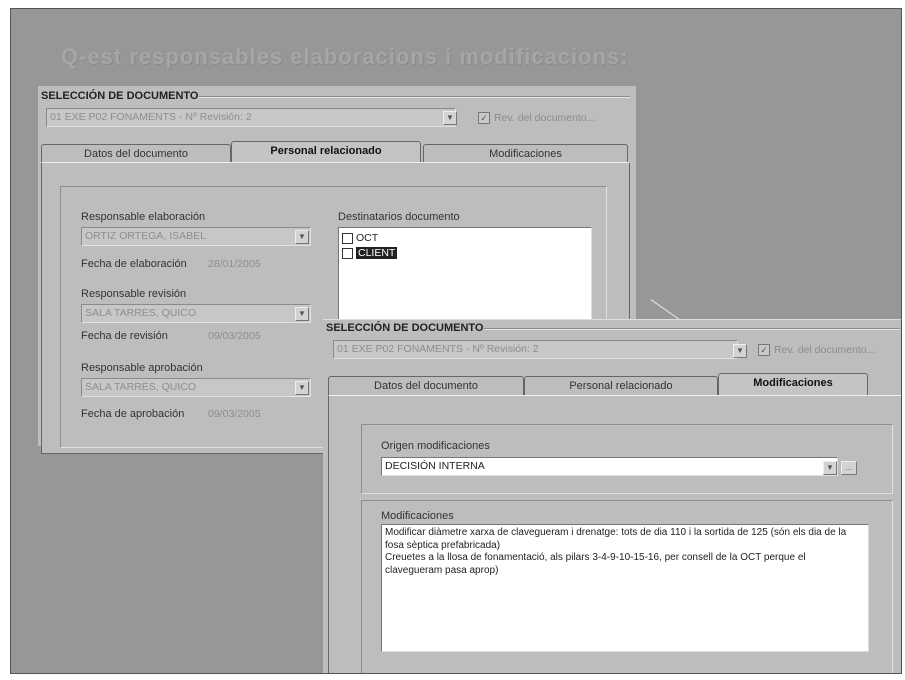 The height and width of the screenshot is (680, 905). I want to click on fecha-elaboracion-label: Fecha de elaboración, so click(134, 264).